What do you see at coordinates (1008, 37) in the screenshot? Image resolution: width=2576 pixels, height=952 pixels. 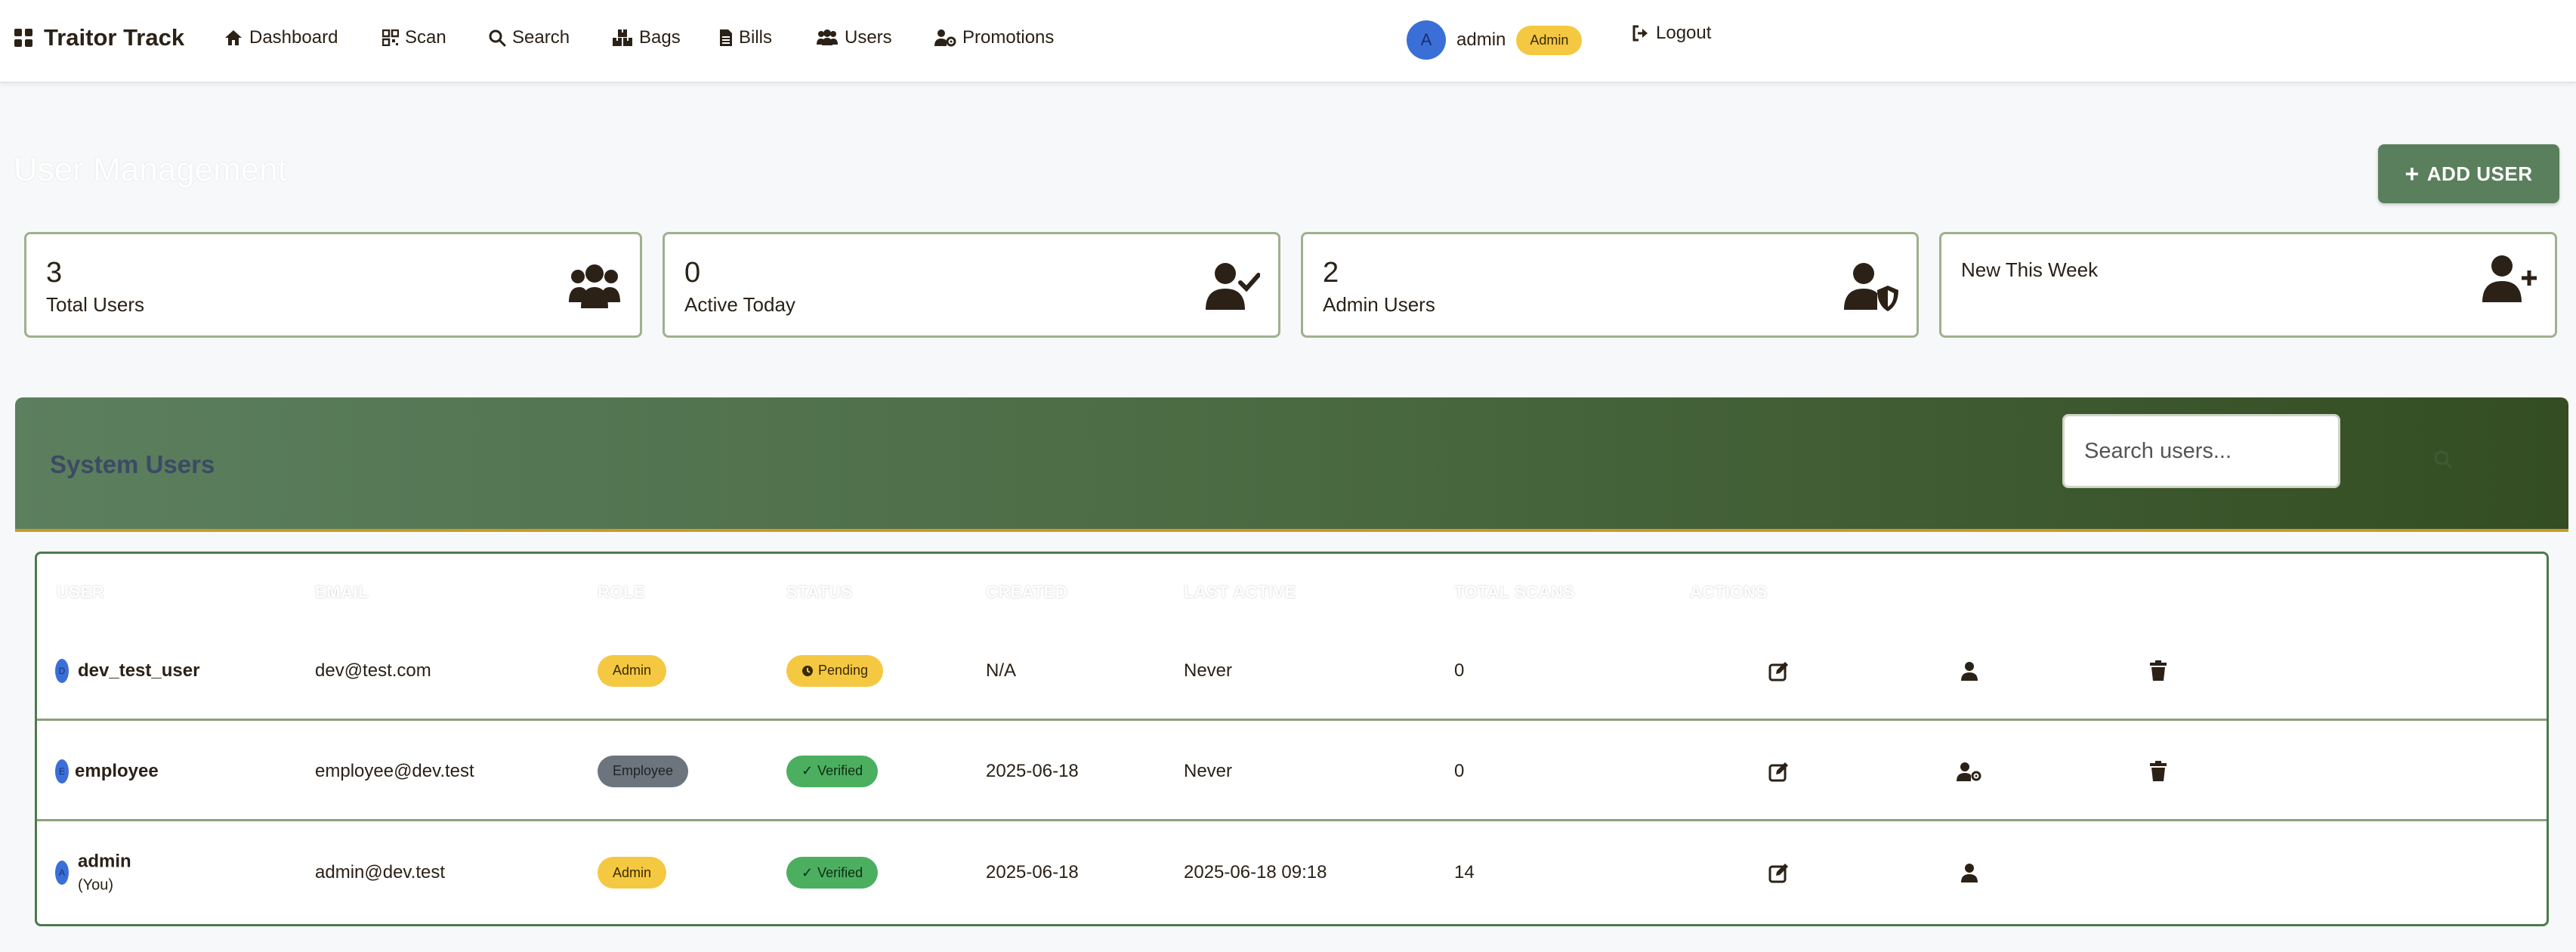 I see `nav-promotions-label: Promotions` at bounding box center [1008, 37].